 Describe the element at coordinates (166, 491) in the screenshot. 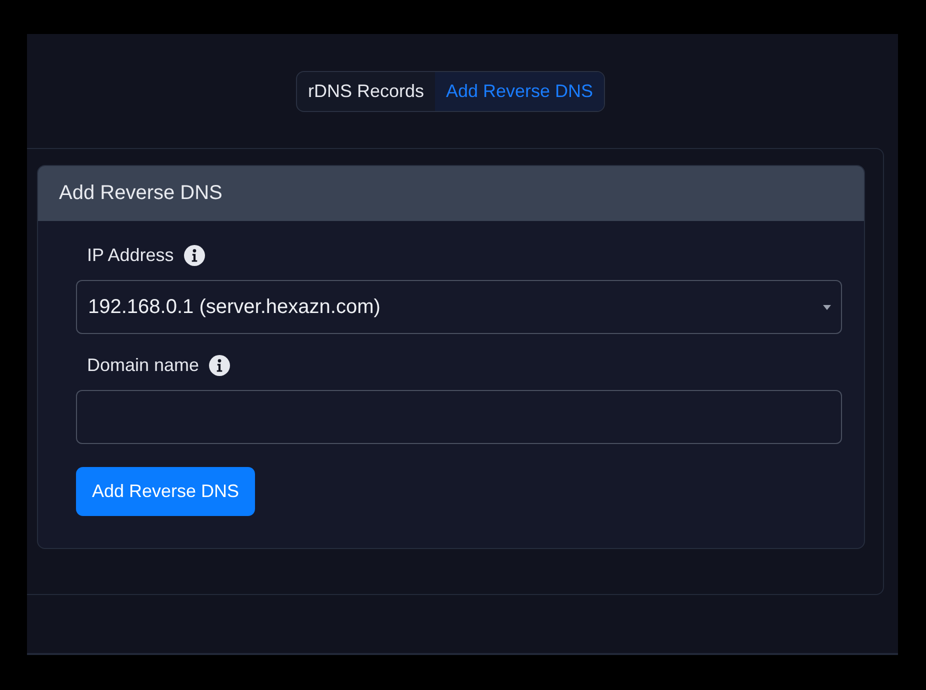

I see `add-button: Add Reverse DNS` at that location.